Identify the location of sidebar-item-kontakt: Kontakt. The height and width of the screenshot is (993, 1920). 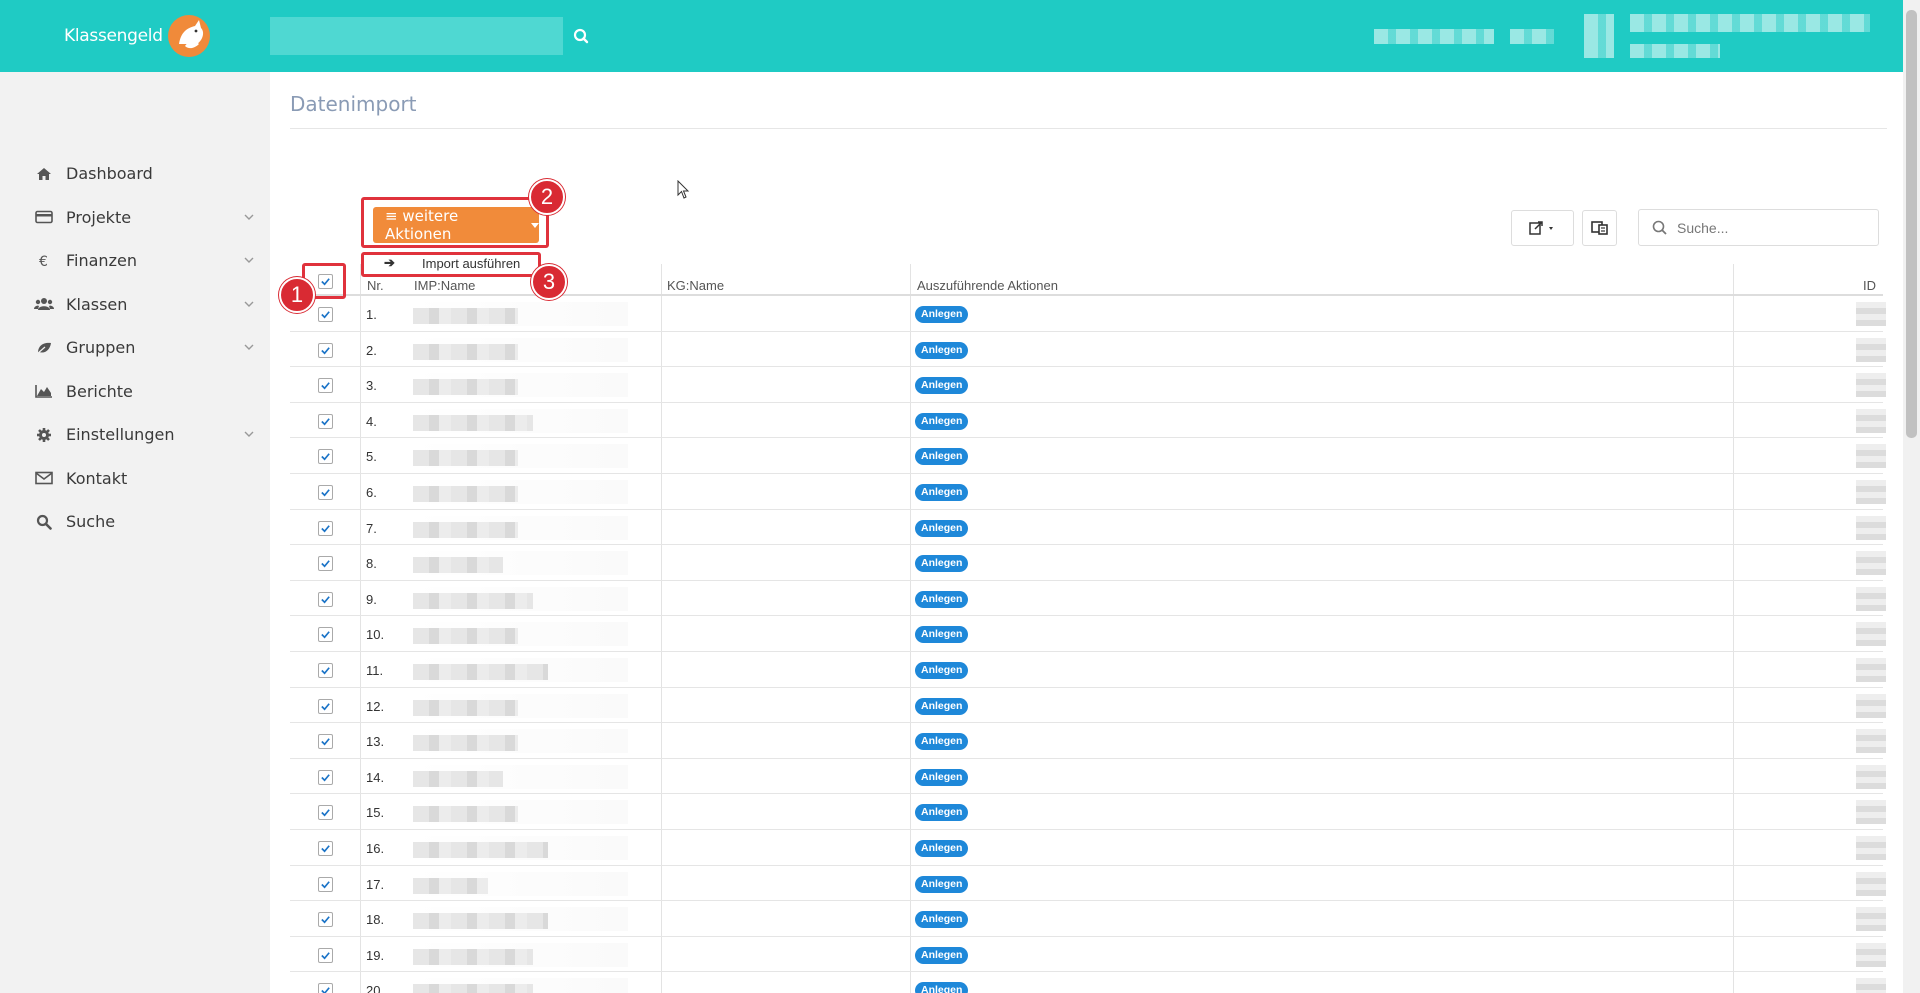
(135, 479).